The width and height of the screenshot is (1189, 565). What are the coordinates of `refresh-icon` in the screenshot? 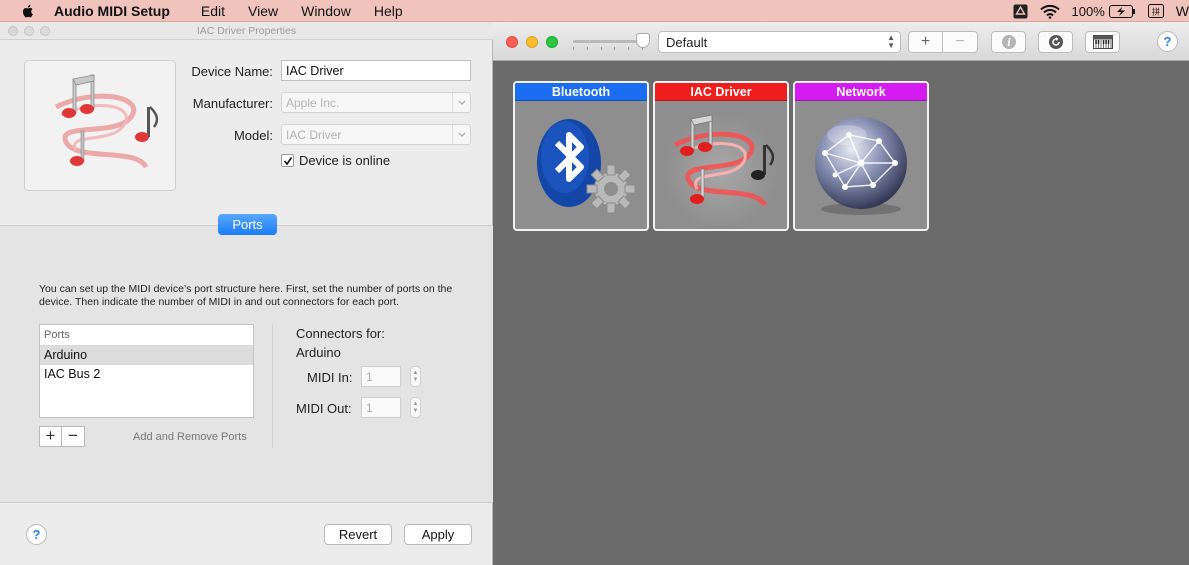 It's located at (1055, 42).